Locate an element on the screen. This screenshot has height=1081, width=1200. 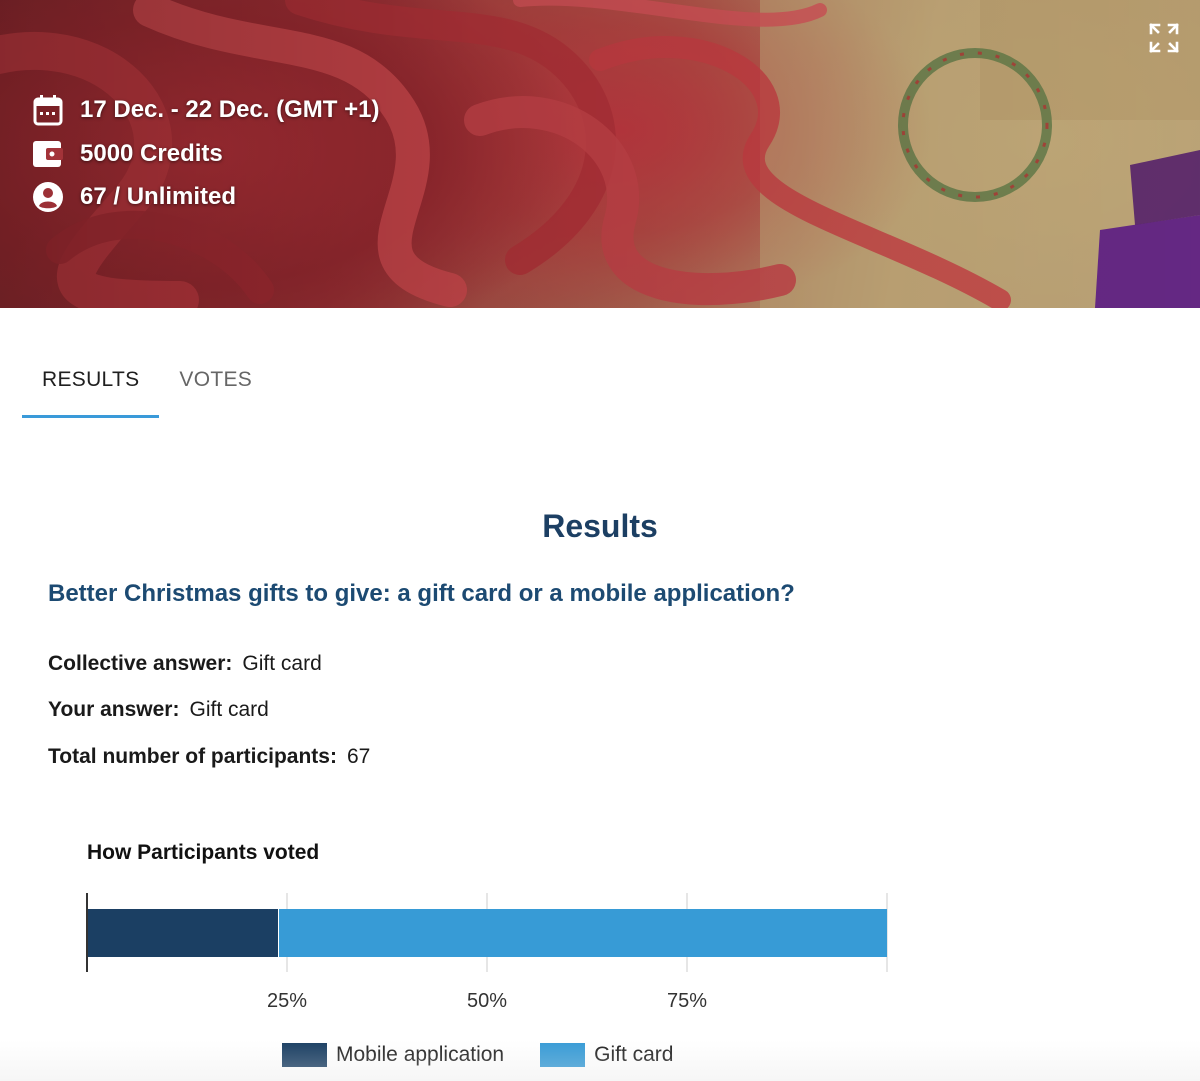
legend-item-gift-card: Gift card is located at coordinates (606, 1055).